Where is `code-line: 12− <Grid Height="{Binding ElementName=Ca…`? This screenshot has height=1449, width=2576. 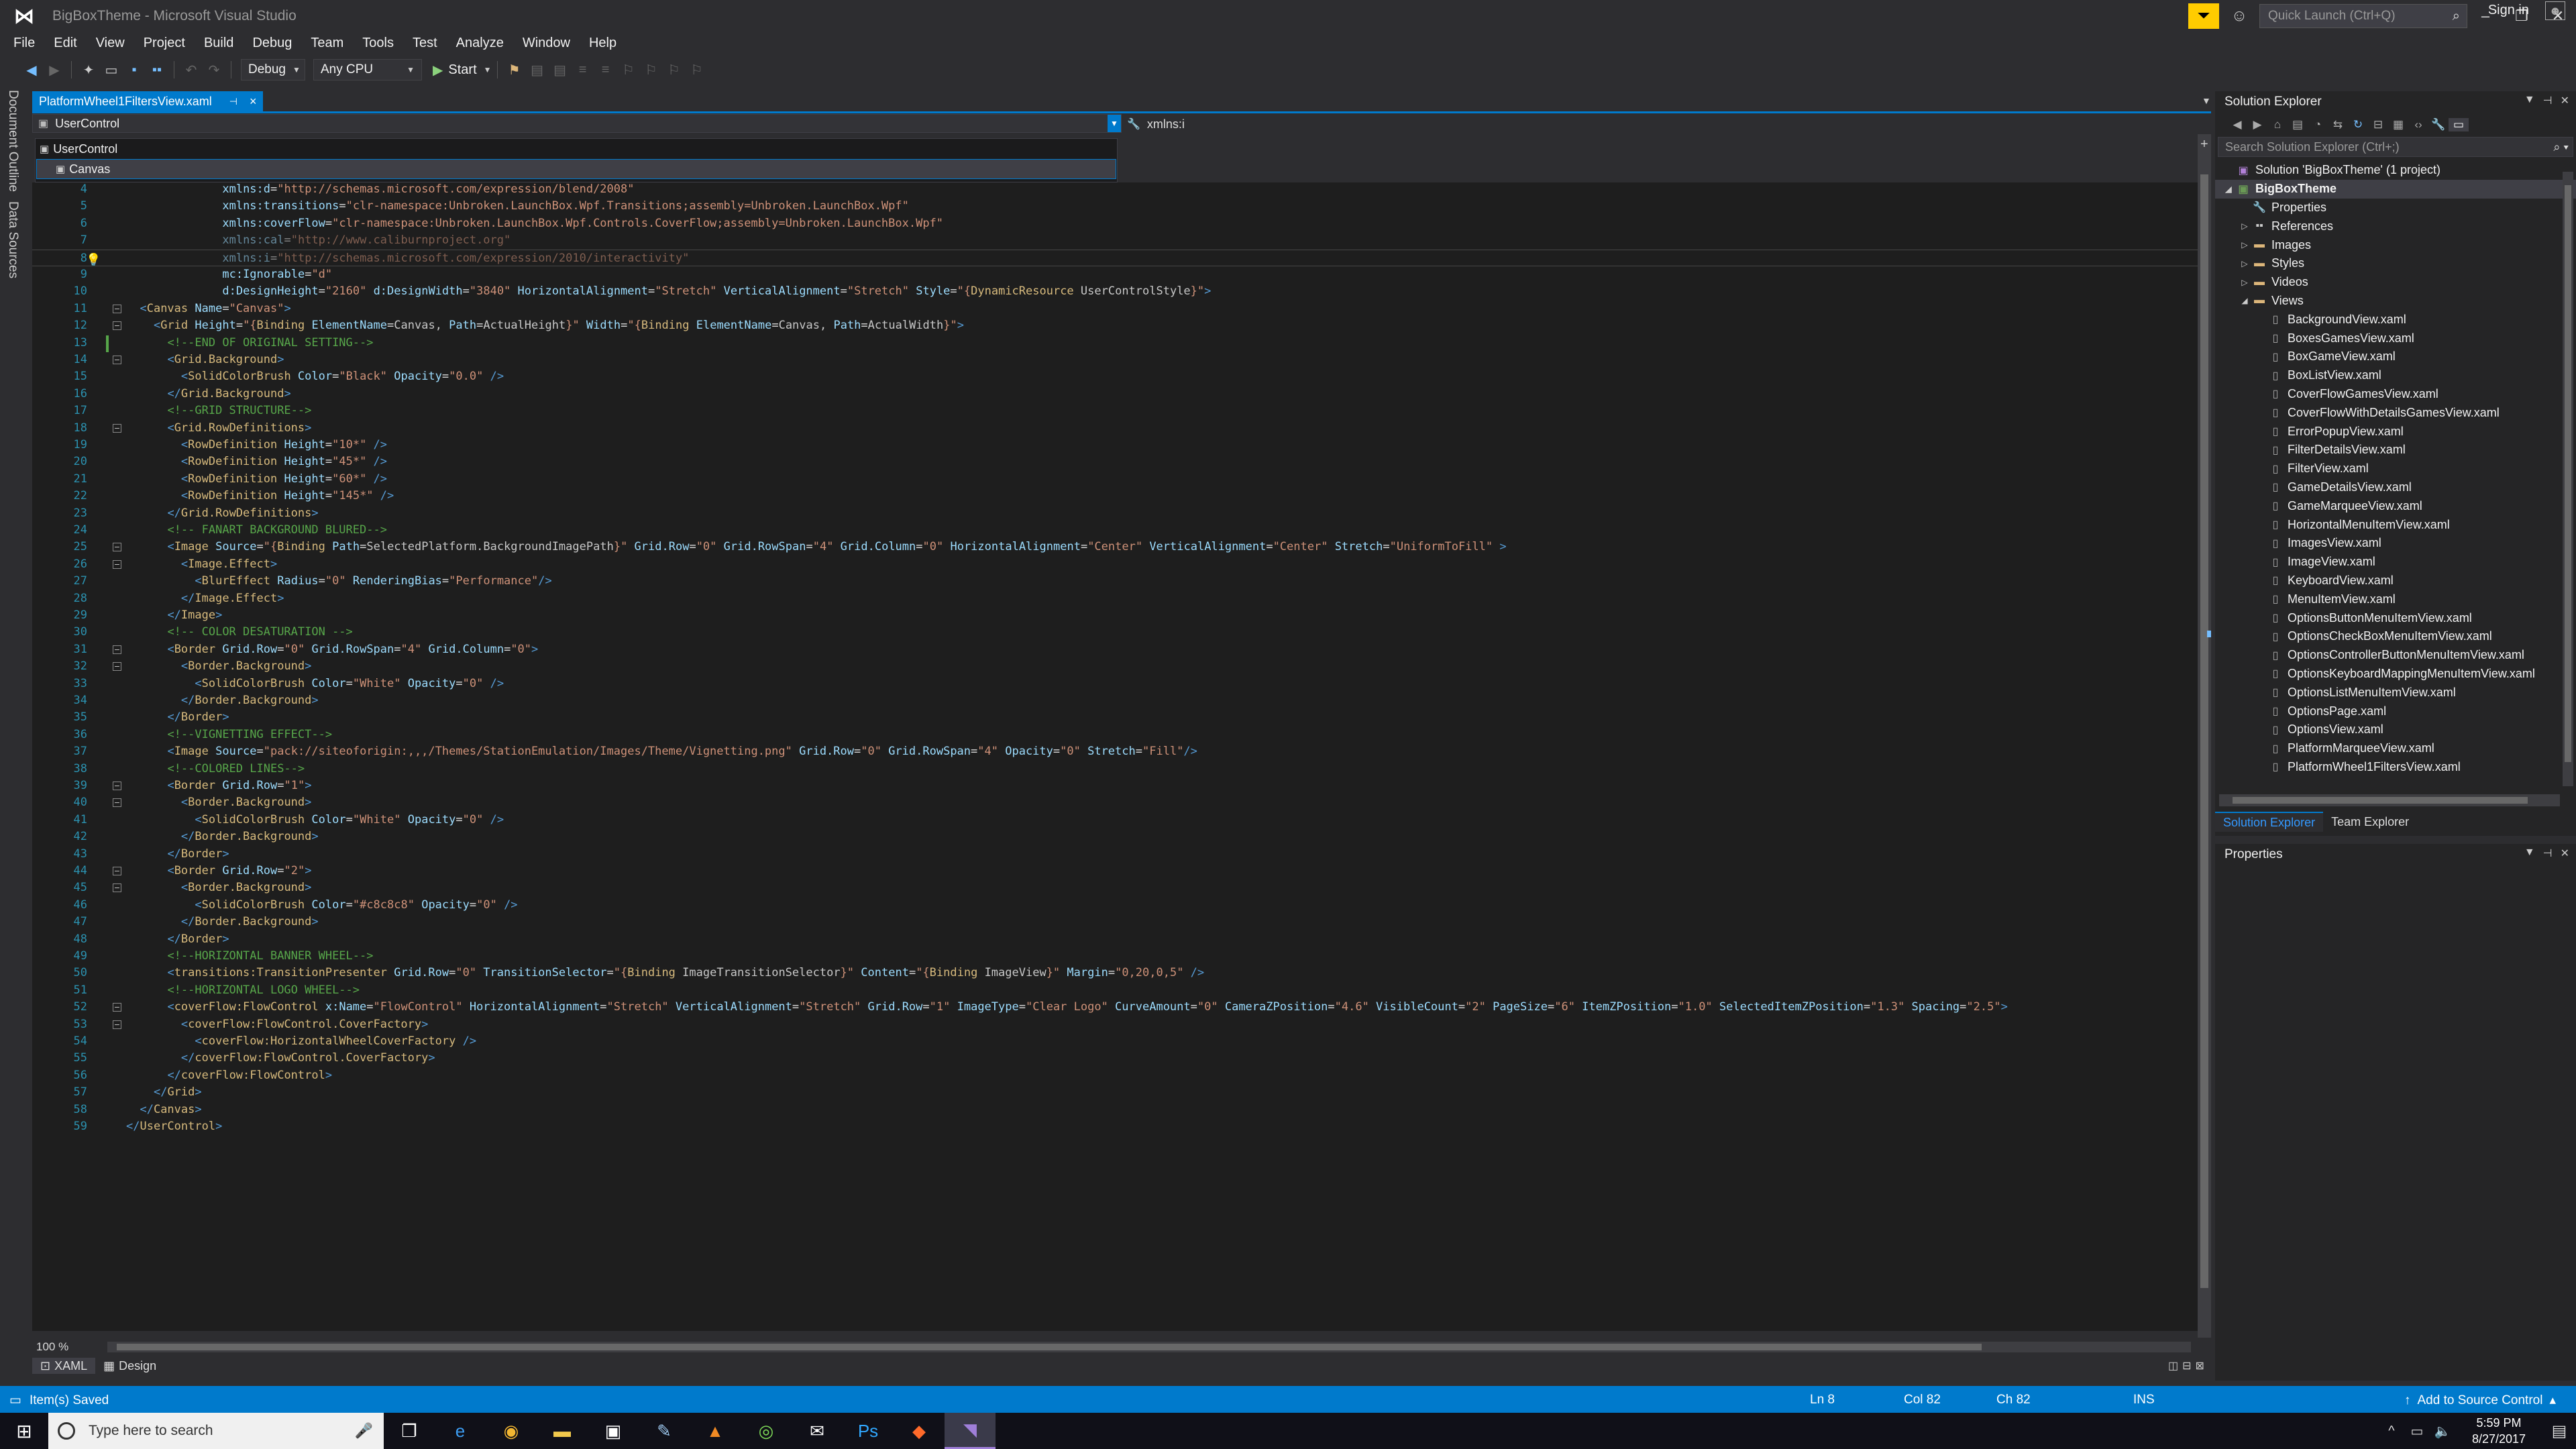 code-line: 12− <Grid Height="{Binding ElementName=Ca… is located at coordinates (1116, 325).